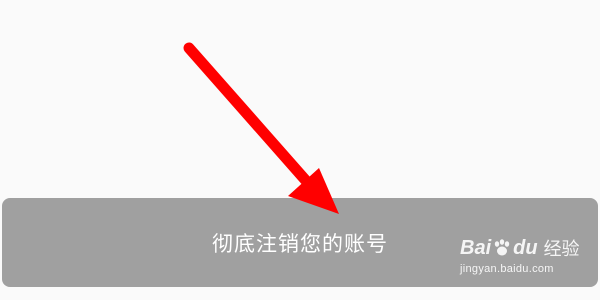 The height and width of the screenshot is (300, 600). What do you see at coordinates (561, 249) in the screenshot?
I see `watermark-brand-jingyan: 经验` at bounding box center [561, 249].